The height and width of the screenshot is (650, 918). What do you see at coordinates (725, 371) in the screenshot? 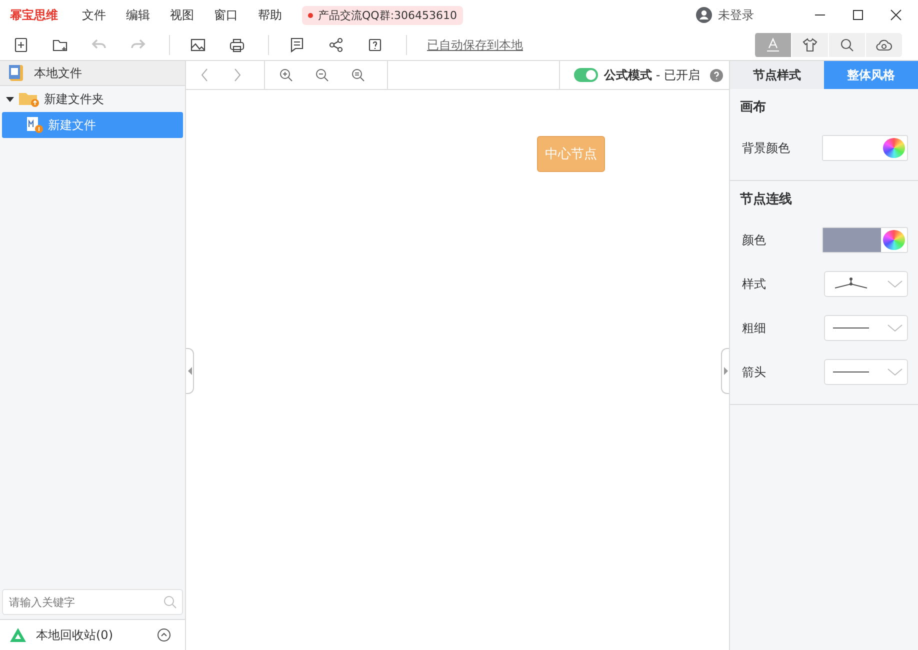
I see `collapse-right-handle` at bounding box center [725, 371].